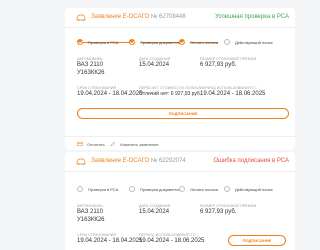  What do you see at coordinates (134, 144) in the screenshot?
I see `edit-application-link: Изменить заявление` at bounding box center [134, 144].